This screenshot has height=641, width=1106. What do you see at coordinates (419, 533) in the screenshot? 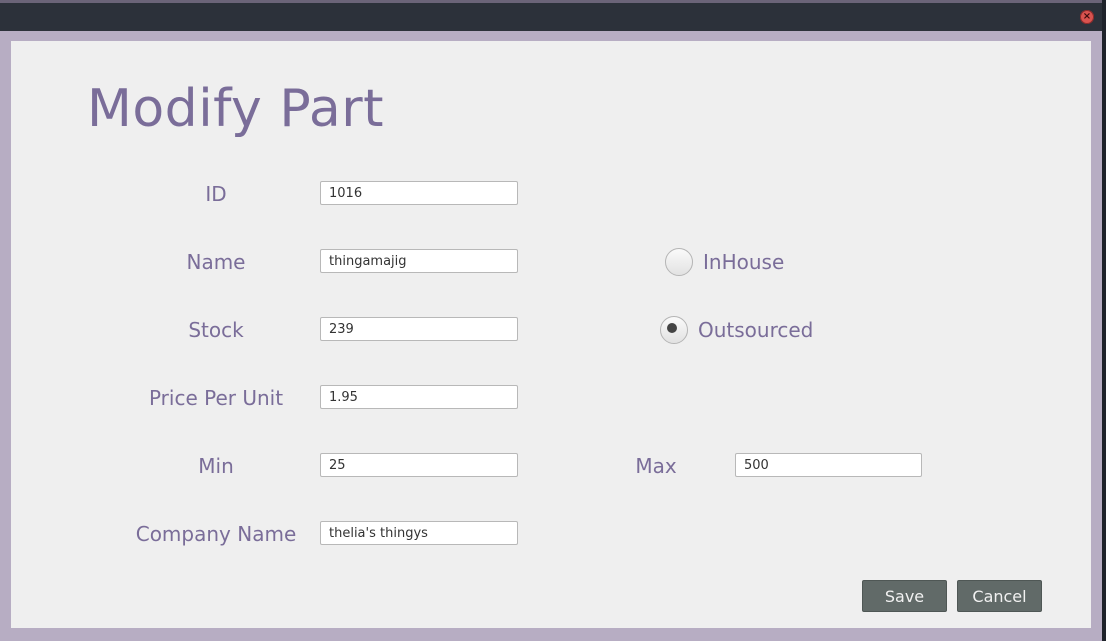
I see `company-name-field` at bounding box center [419, 533].